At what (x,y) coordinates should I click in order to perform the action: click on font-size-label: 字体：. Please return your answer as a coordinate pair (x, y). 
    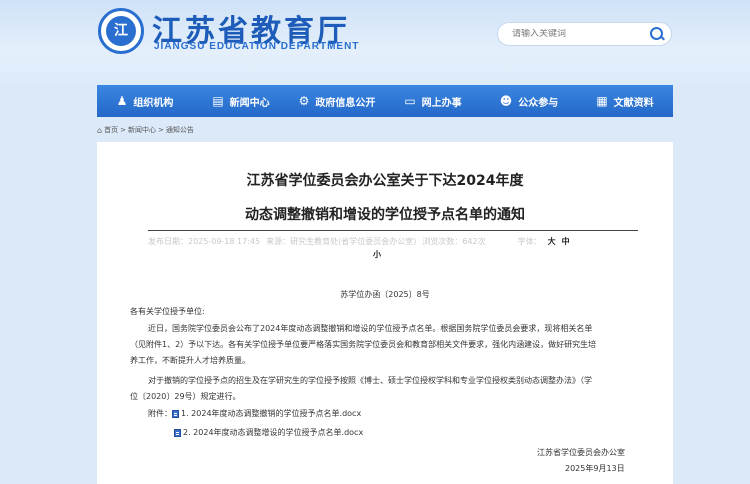
    Looking at the image, I should click on (529, 241).